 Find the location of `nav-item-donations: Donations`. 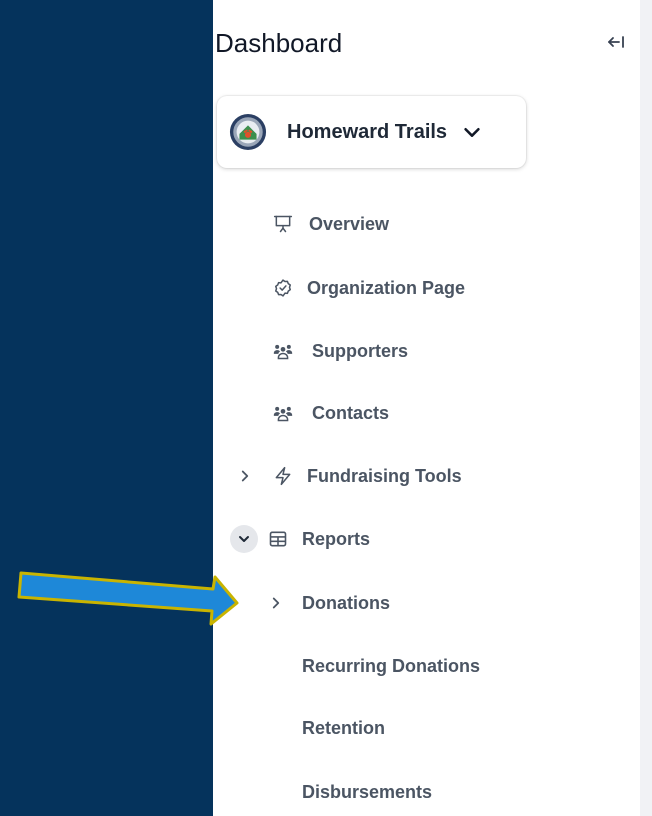

nav-item-donations: Donations is located at coordinates (328, 603).